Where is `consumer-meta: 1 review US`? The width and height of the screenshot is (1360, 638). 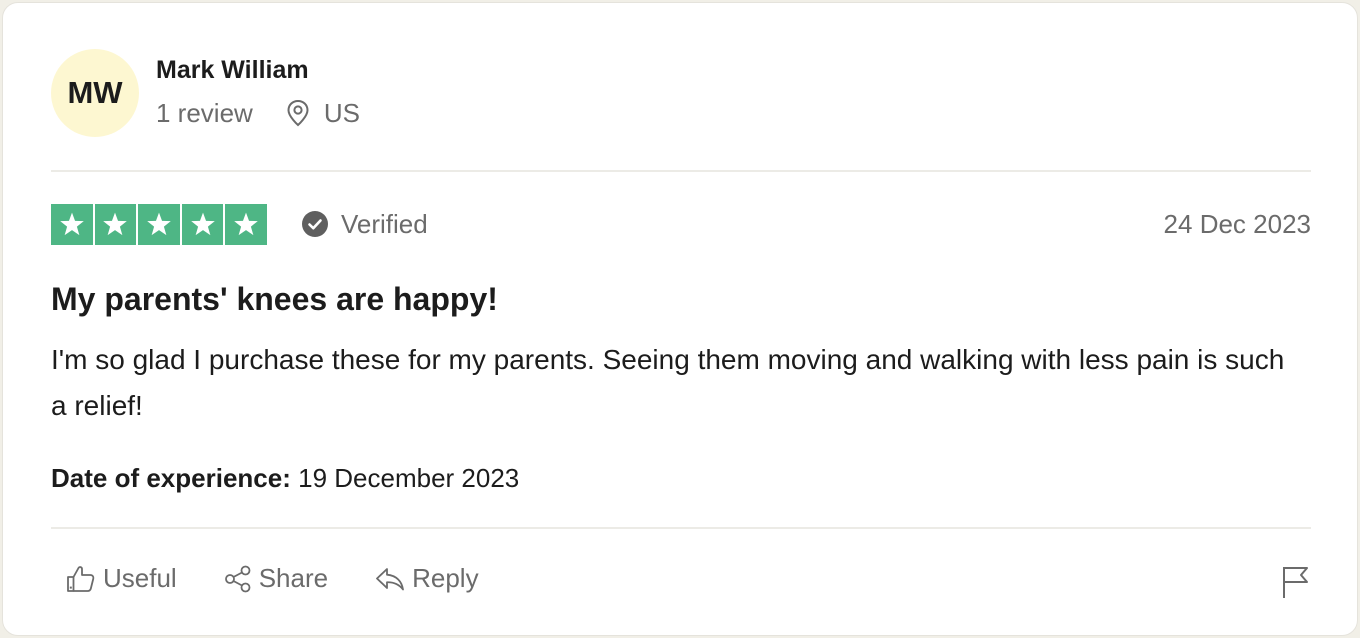
consumer-meta: 1 review US is located at coordinates (258, 113).